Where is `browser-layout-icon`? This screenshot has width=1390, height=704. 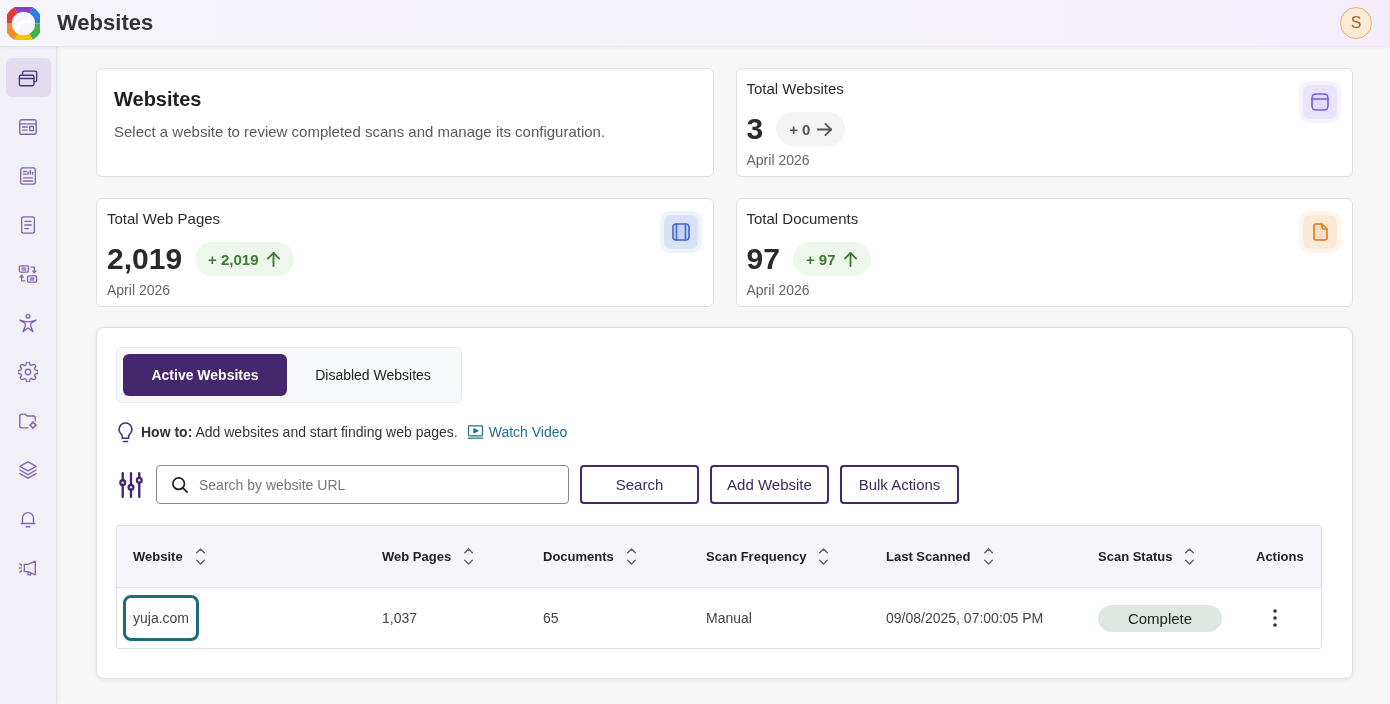
browser-layout-icon is located at coordinates (28, 126).